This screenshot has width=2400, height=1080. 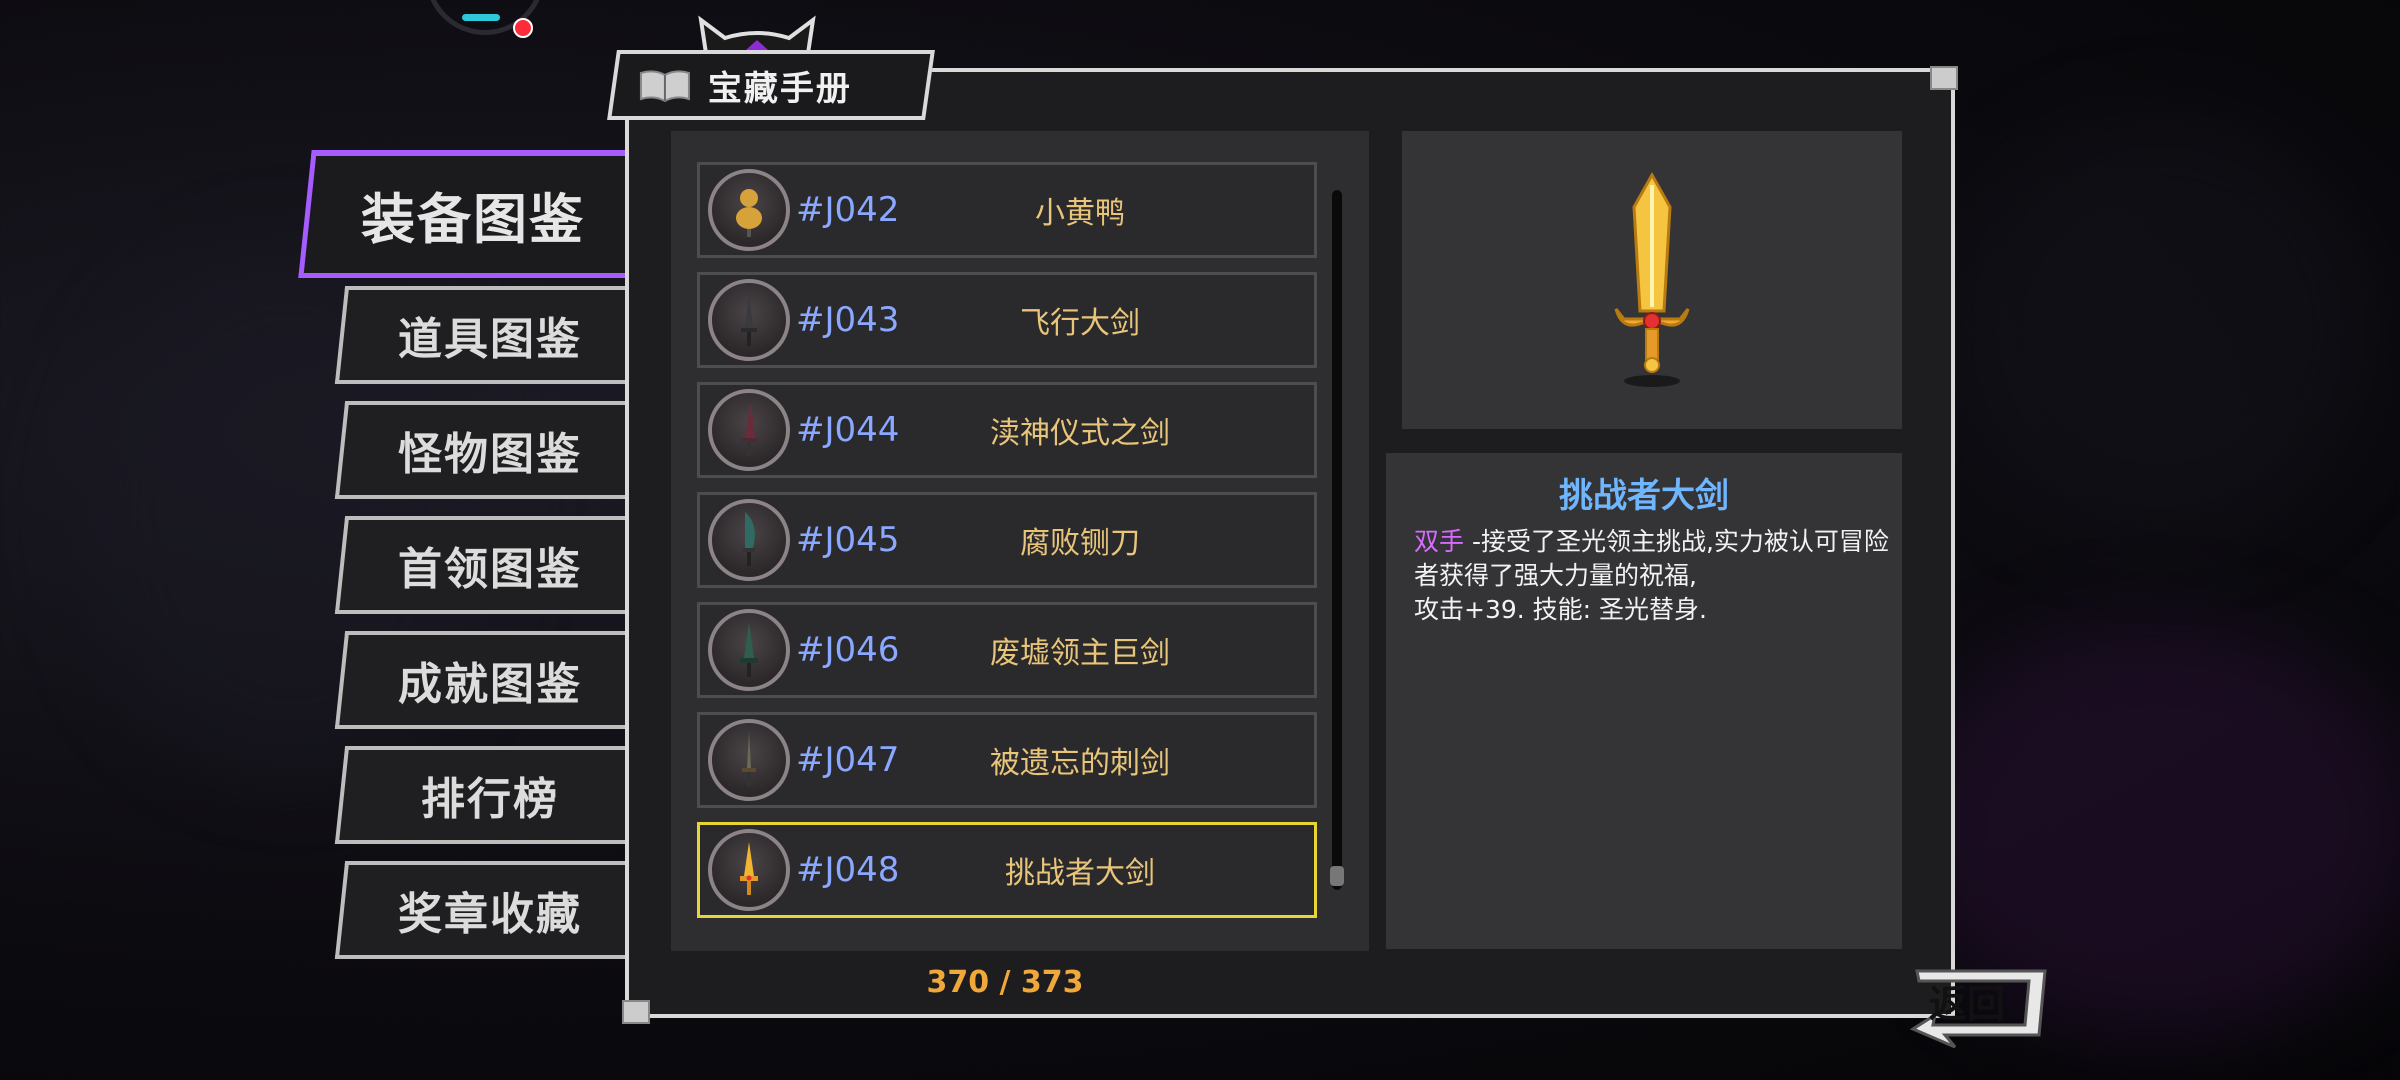 I want to click on back-label: 返回, so click(x=1967, y=1004).